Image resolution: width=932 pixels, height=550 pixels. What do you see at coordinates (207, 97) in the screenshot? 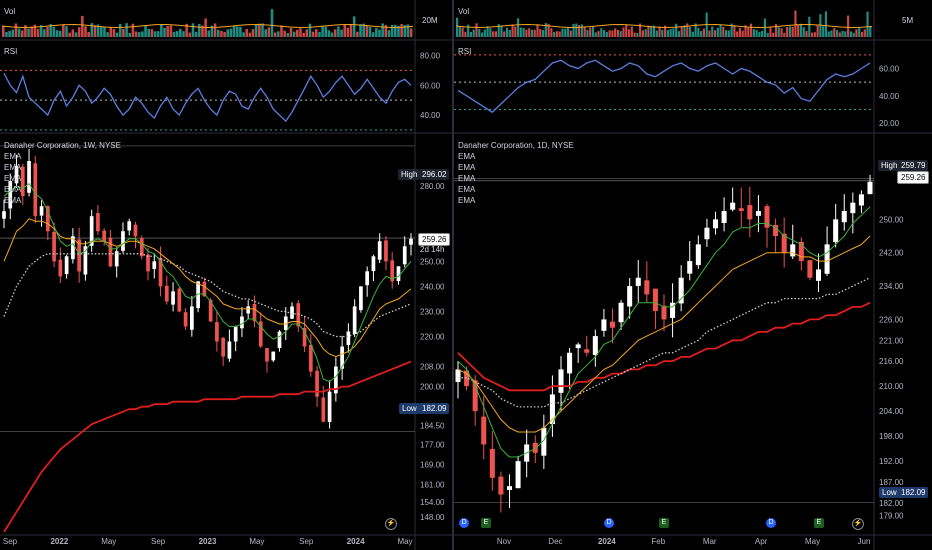
I see `rsi-line` at bounding box center [207, 97].